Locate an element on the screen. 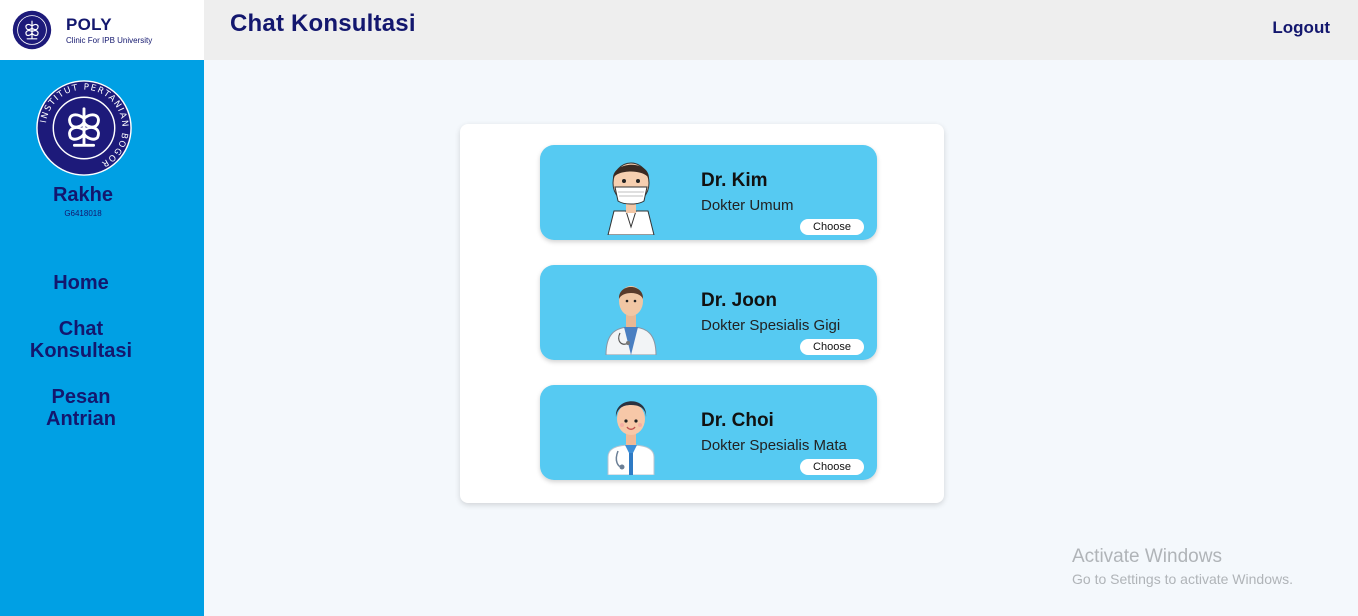 The image size is (1358, 616). nav-item-home: Home is located at coordinates (81, 283).